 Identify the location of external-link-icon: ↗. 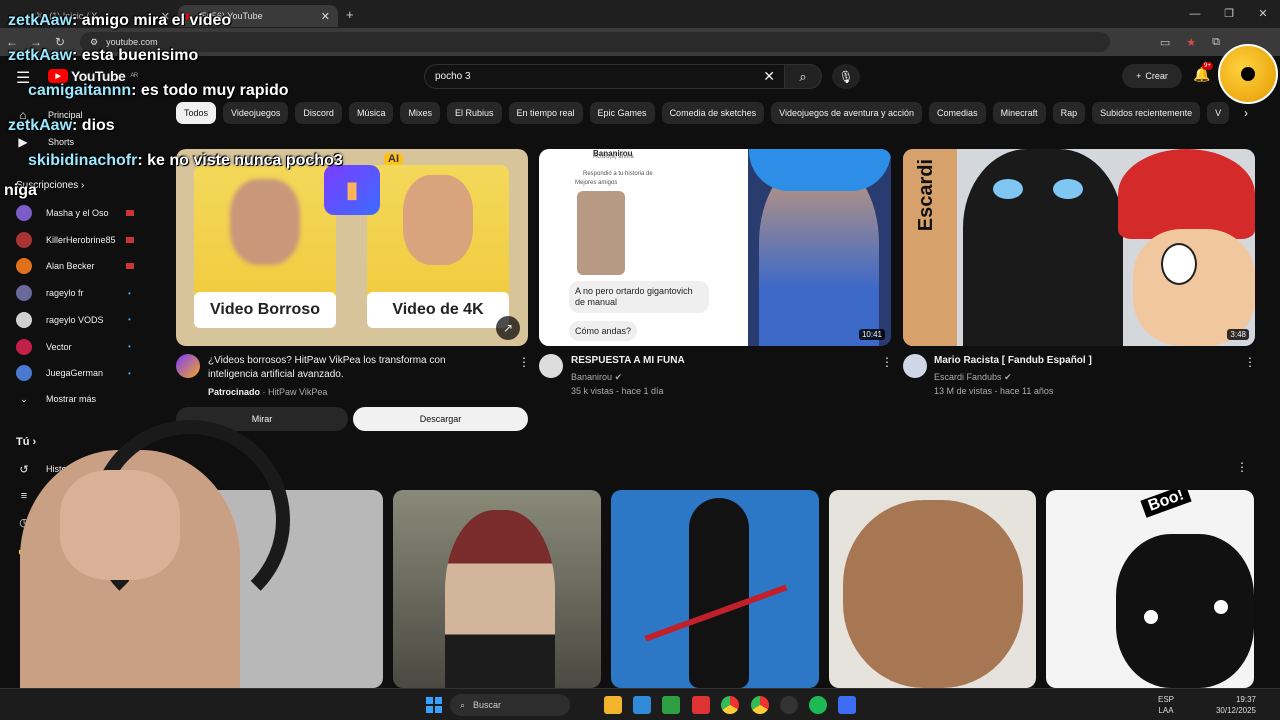
(508, 328).